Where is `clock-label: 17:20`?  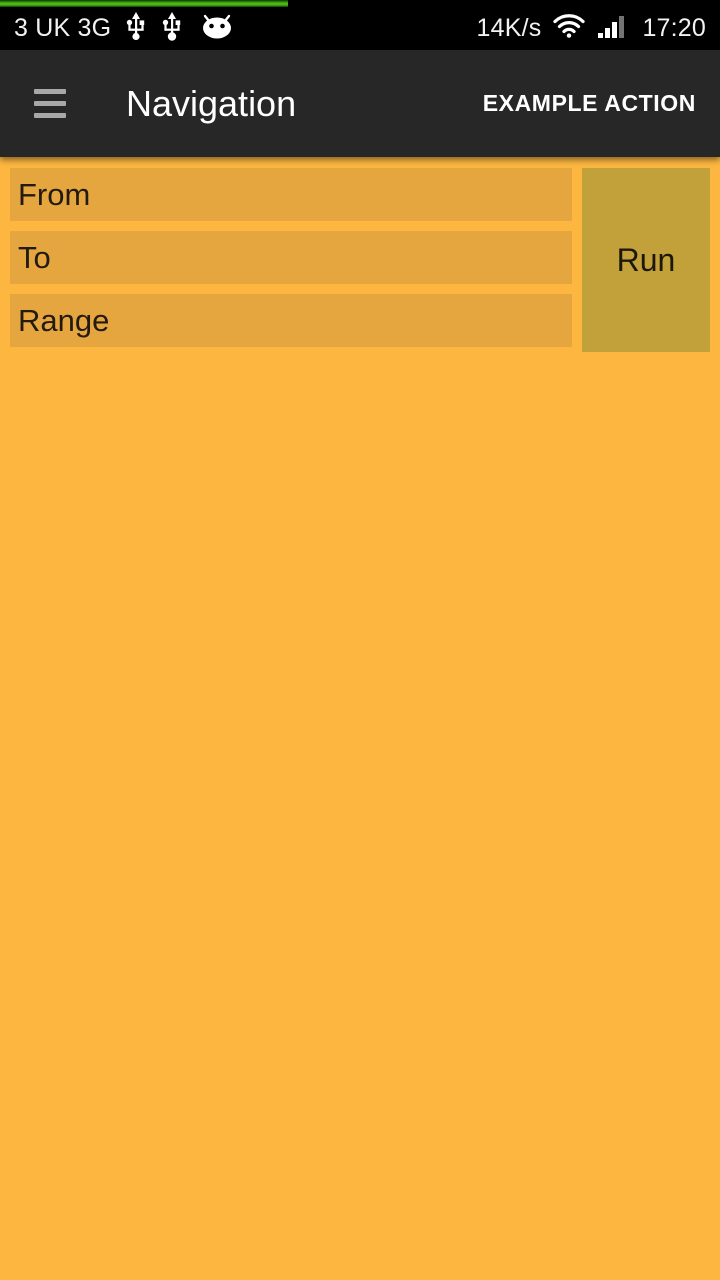 clock-label: 17:20 is located at coordinates (674, 28).